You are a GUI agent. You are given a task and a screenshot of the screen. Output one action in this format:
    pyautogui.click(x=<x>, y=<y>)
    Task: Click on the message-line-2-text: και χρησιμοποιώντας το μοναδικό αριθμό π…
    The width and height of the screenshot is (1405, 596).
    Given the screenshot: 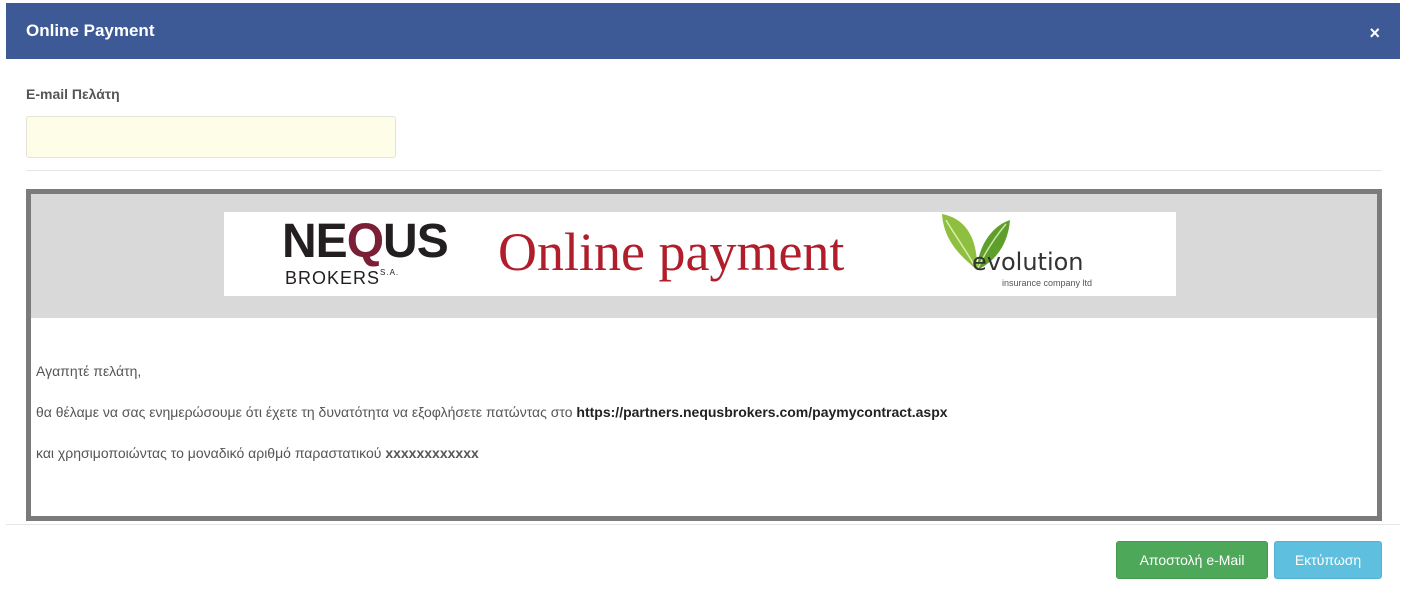 What is the action you would take?
    pyautogui.click(x=211, y=453)
    